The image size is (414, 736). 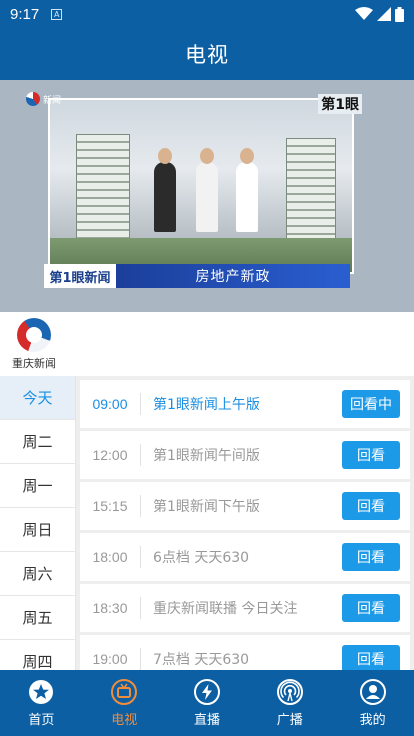 I want to click on tab-live: 直播, so click(x=207, y=703).